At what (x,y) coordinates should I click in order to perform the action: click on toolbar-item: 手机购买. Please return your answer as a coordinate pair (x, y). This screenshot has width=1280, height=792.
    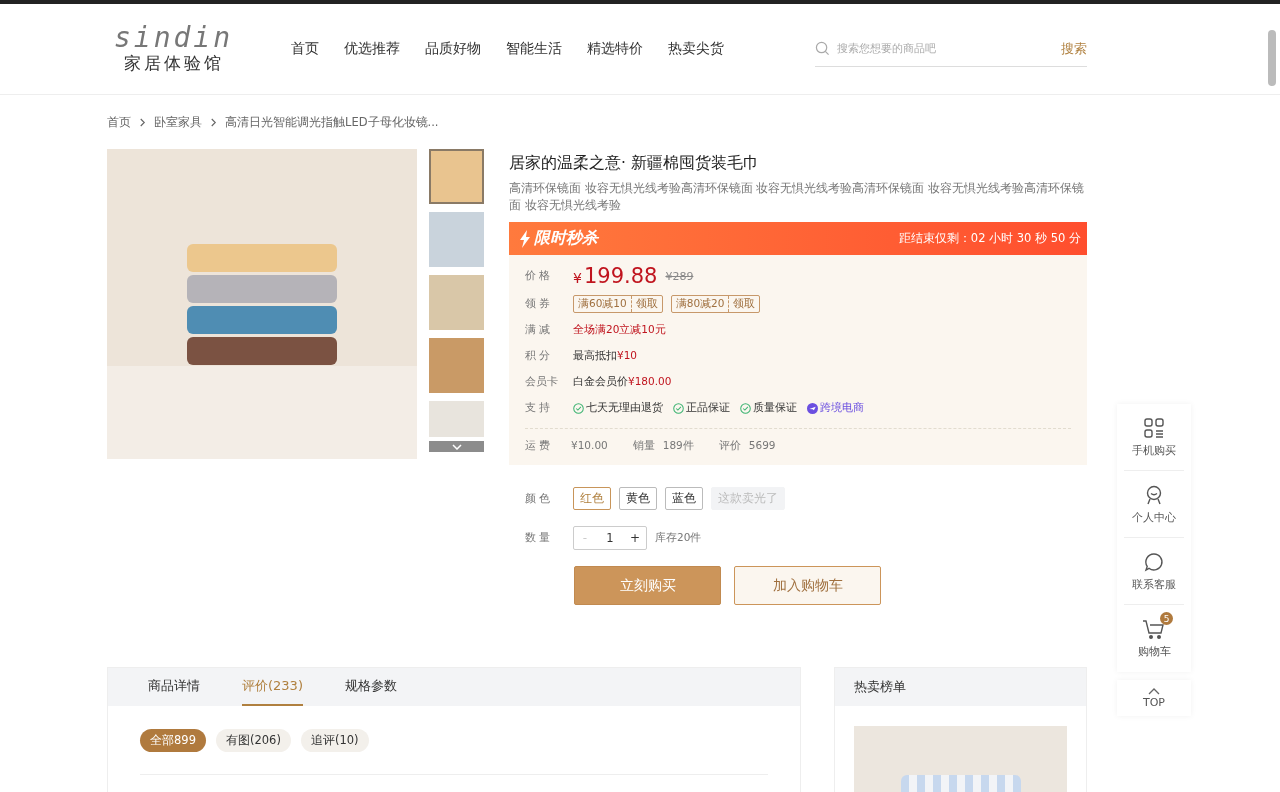
    Looking at the image, I should click on (1154, 437).